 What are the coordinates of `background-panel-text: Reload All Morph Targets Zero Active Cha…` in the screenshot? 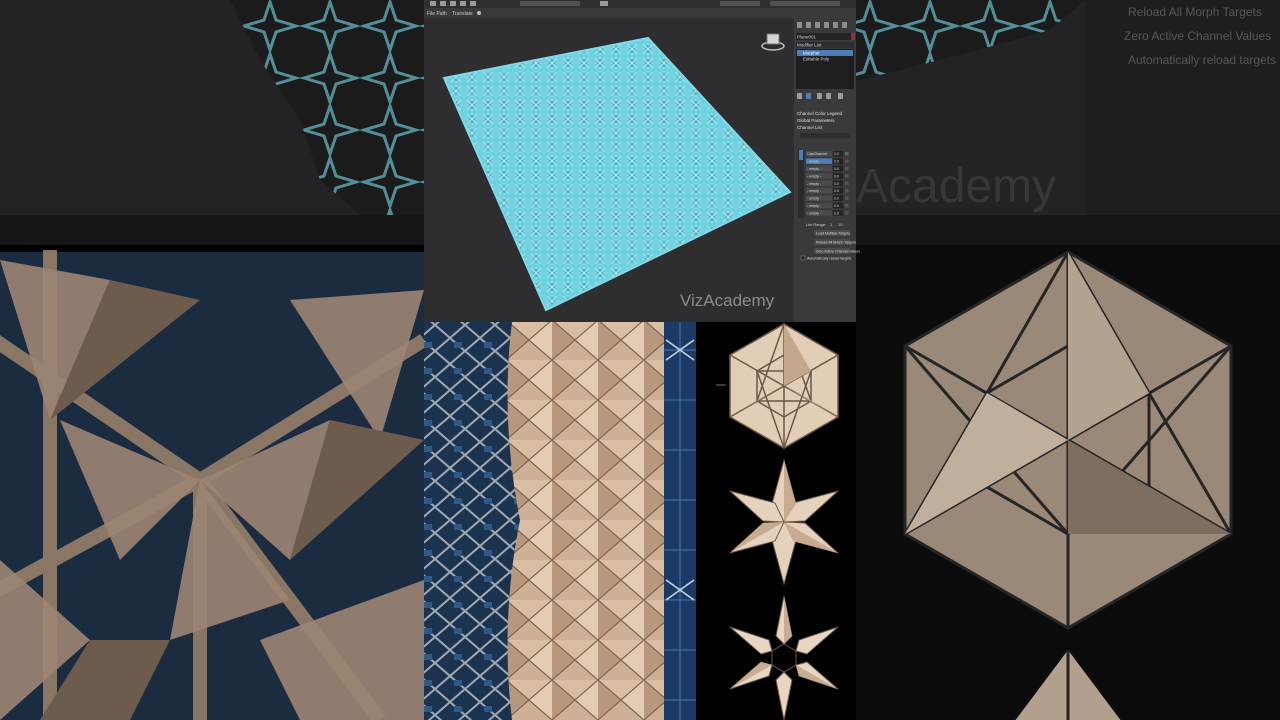 It's located at (1200, 36).